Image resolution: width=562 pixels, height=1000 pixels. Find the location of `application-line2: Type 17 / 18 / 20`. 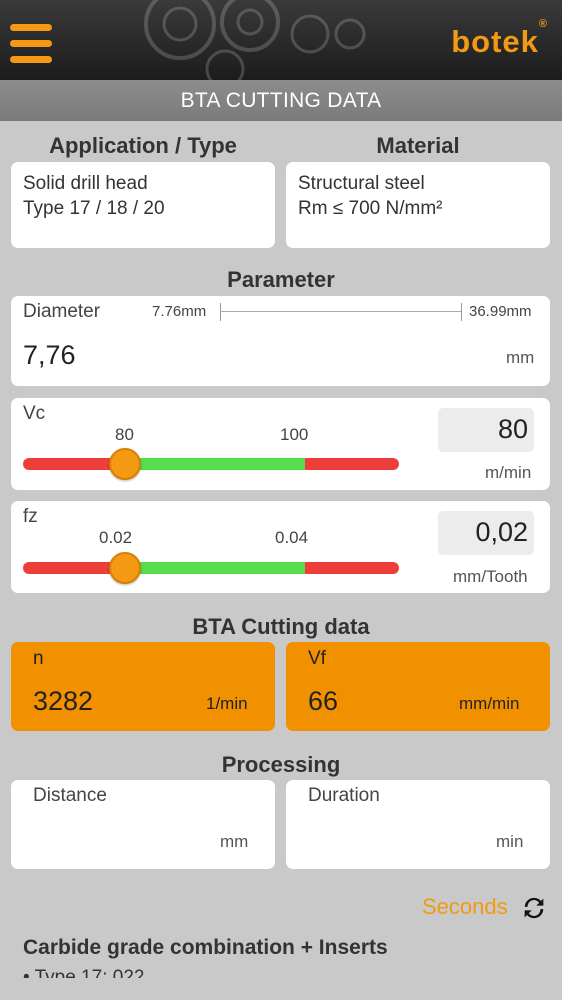

application-line2: Type 17 / 18 / 20 is located at coordinates (94, 208).